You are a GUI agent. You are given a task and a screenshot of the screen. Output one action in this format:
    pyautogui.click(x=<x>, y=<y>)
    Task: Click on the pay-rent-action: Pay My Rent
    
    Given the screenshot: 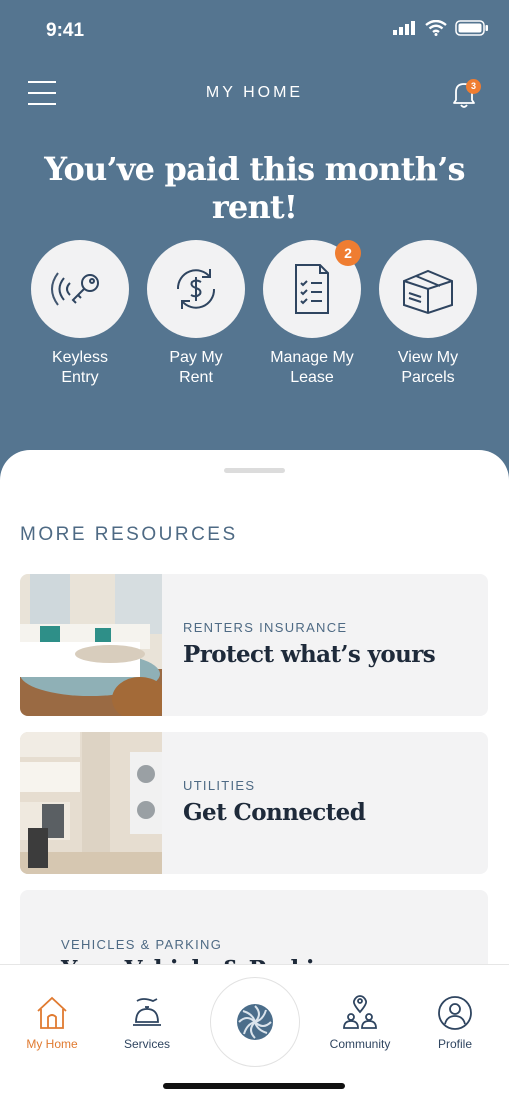 What is the action you would take?
    pyautogui.click(x=196, y=314)
    